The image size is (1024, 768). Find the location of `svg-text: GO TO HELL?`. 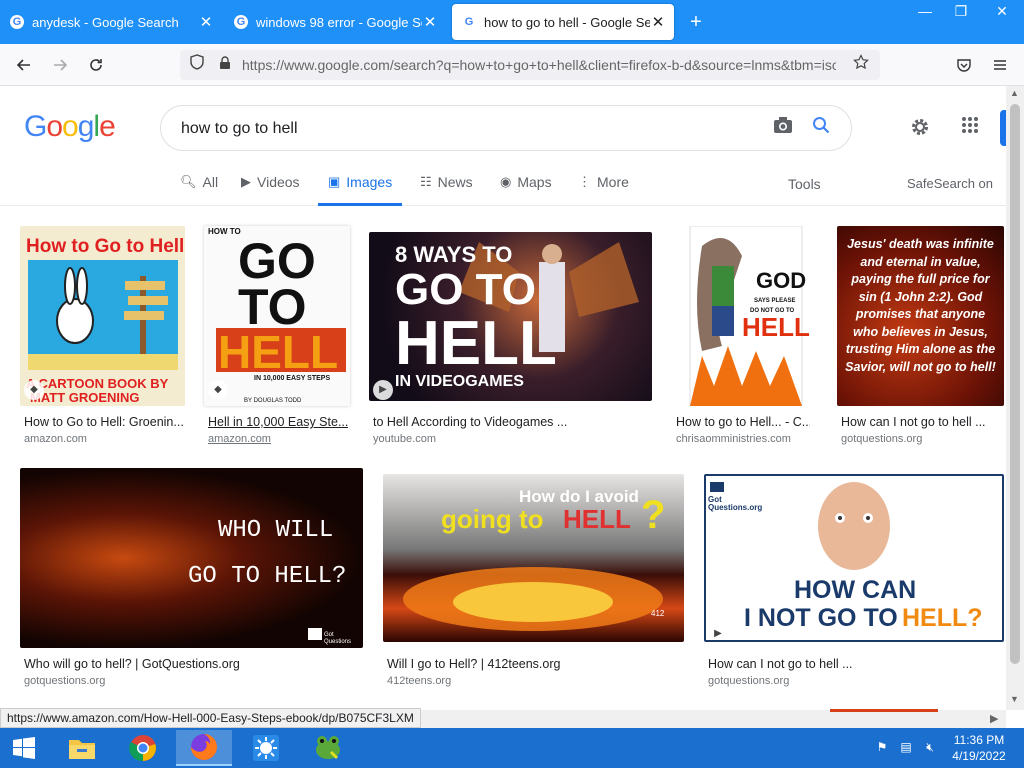

svg-text: GO TO HELL? is located at coordinates (267, 576).